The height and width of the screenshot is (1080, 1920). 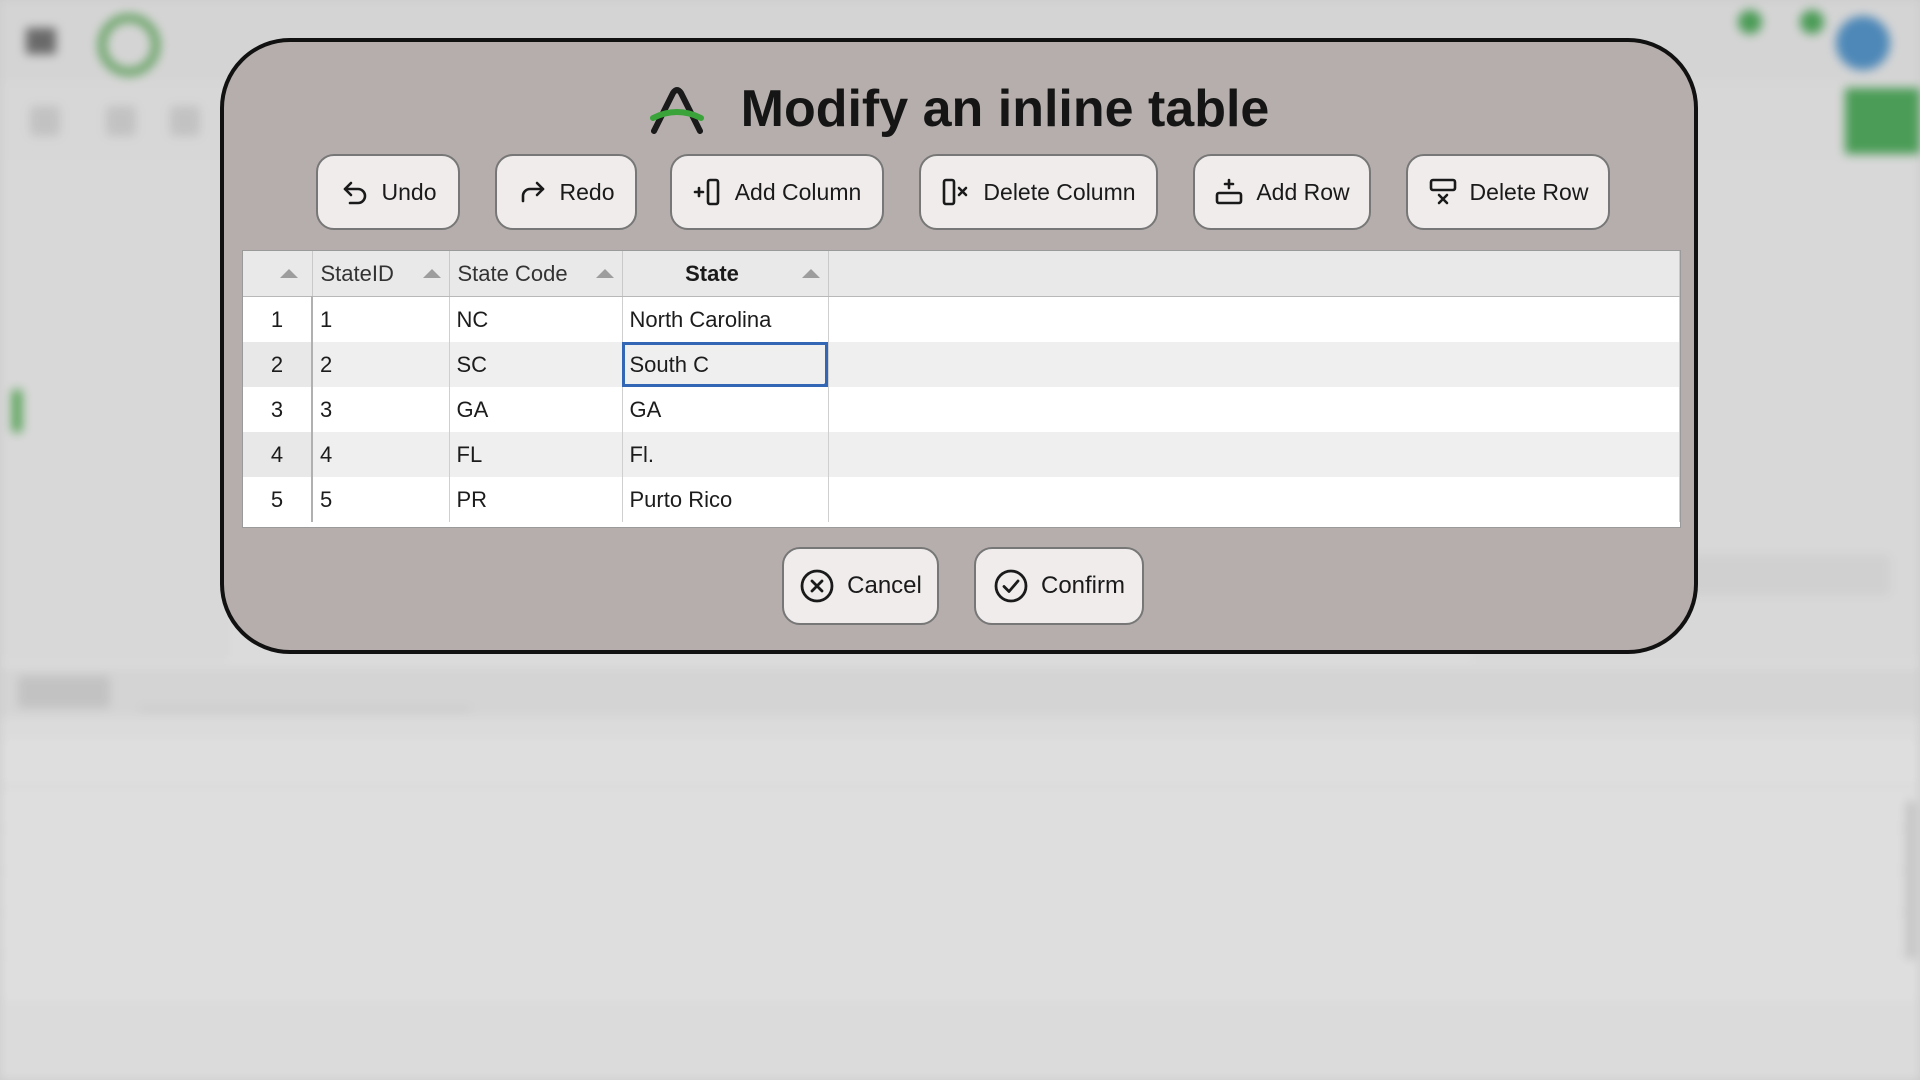 I want to click on table-row: 2 2 SC South C, so click(x=961, y=364).